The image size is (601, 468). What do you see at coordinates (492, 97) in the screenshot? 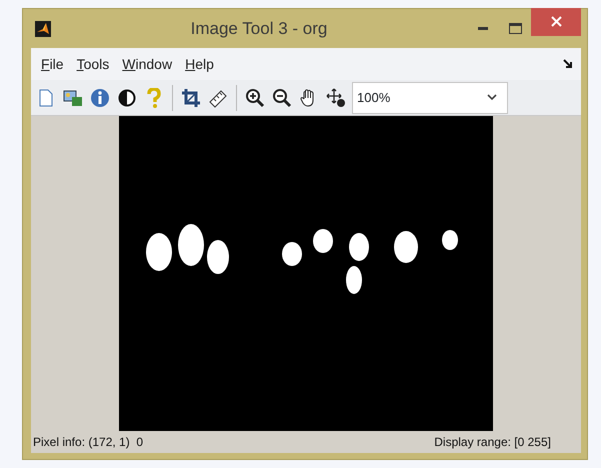
I see `caret-icon` at bounding box center [492, 97].